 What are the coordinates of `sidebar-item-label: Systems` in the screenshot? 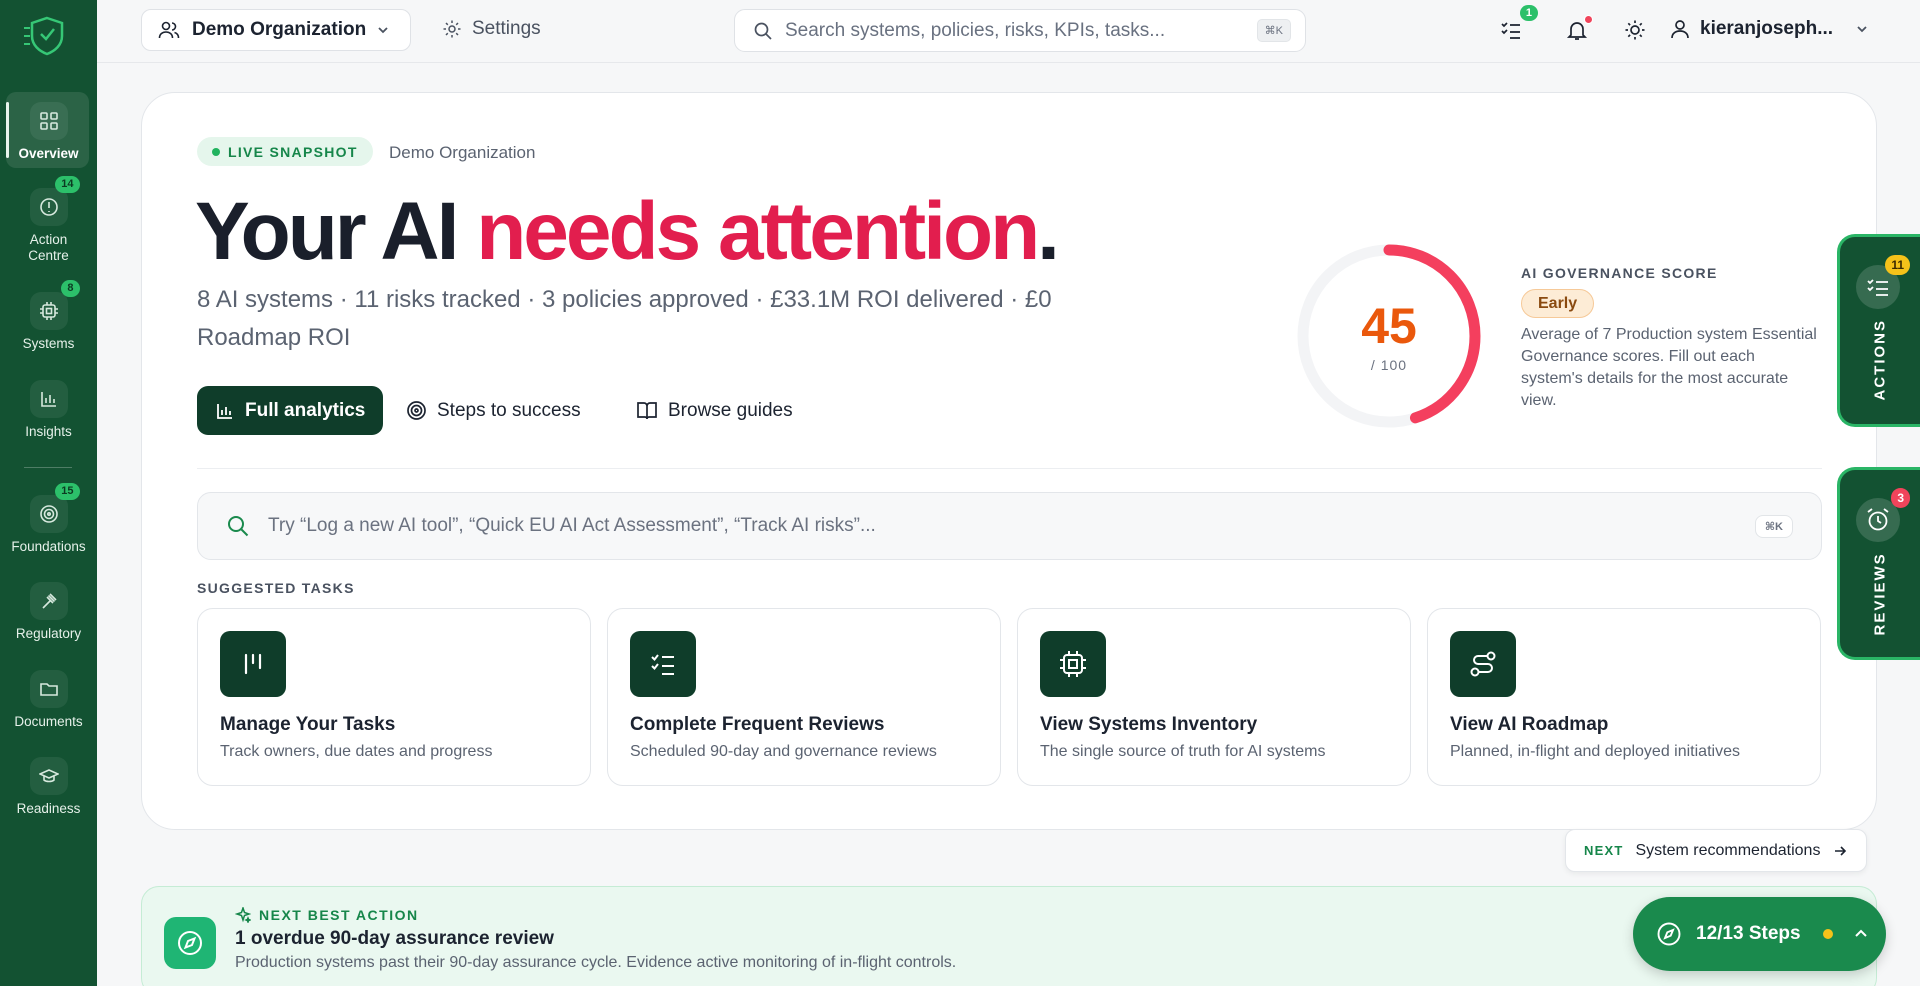 It's located at (48, 343).